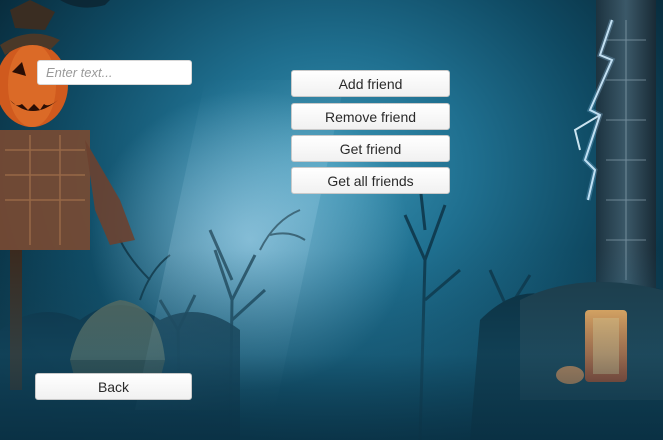 The height and width of the screenshot is (440, 663). Describe the element at coordinates (370, 180) in the screenshot. I see `get-all-friends-button: Get all friends` at that location.